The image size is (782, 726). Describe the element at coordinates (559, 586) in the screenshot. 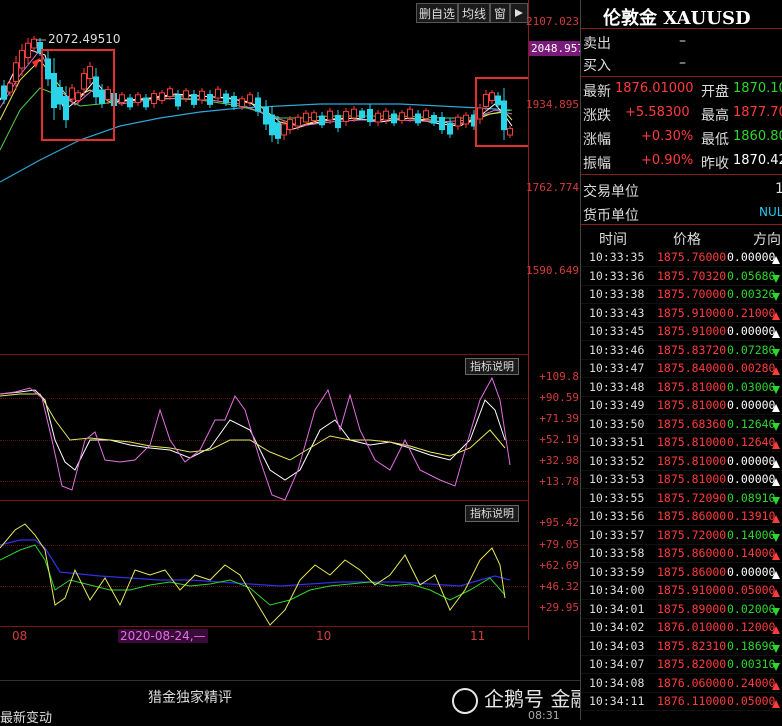

I see `ind2-label: +46.32` at that location.